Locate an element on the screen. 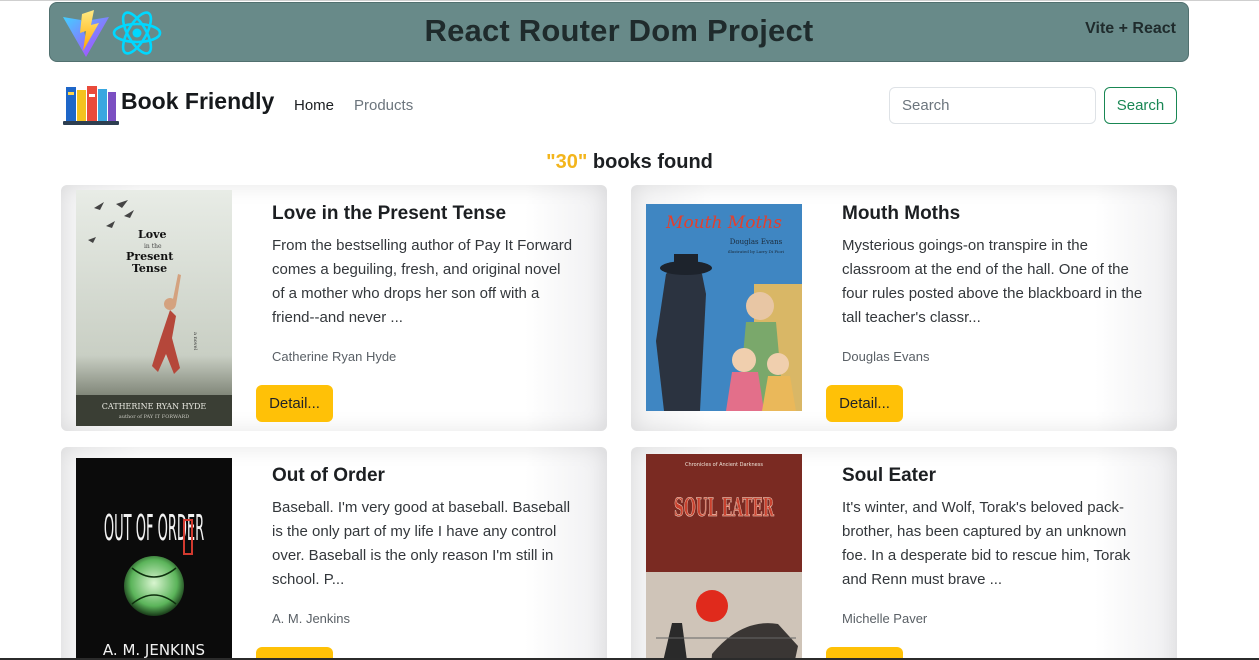 This screenshot has height=660, width=1259. book-author: Catherine Ryan Hyde is located at coordinates (334, 356).